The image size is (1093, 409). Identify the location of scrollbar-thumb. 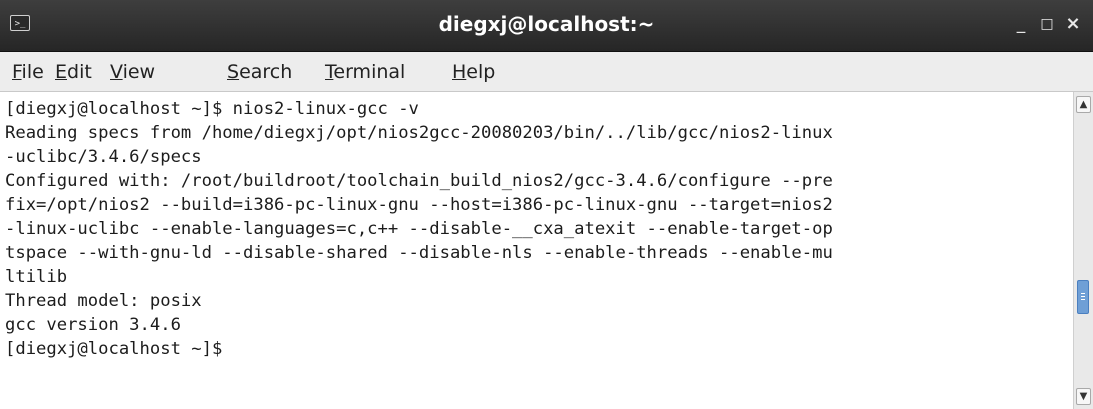
(1083, 297).